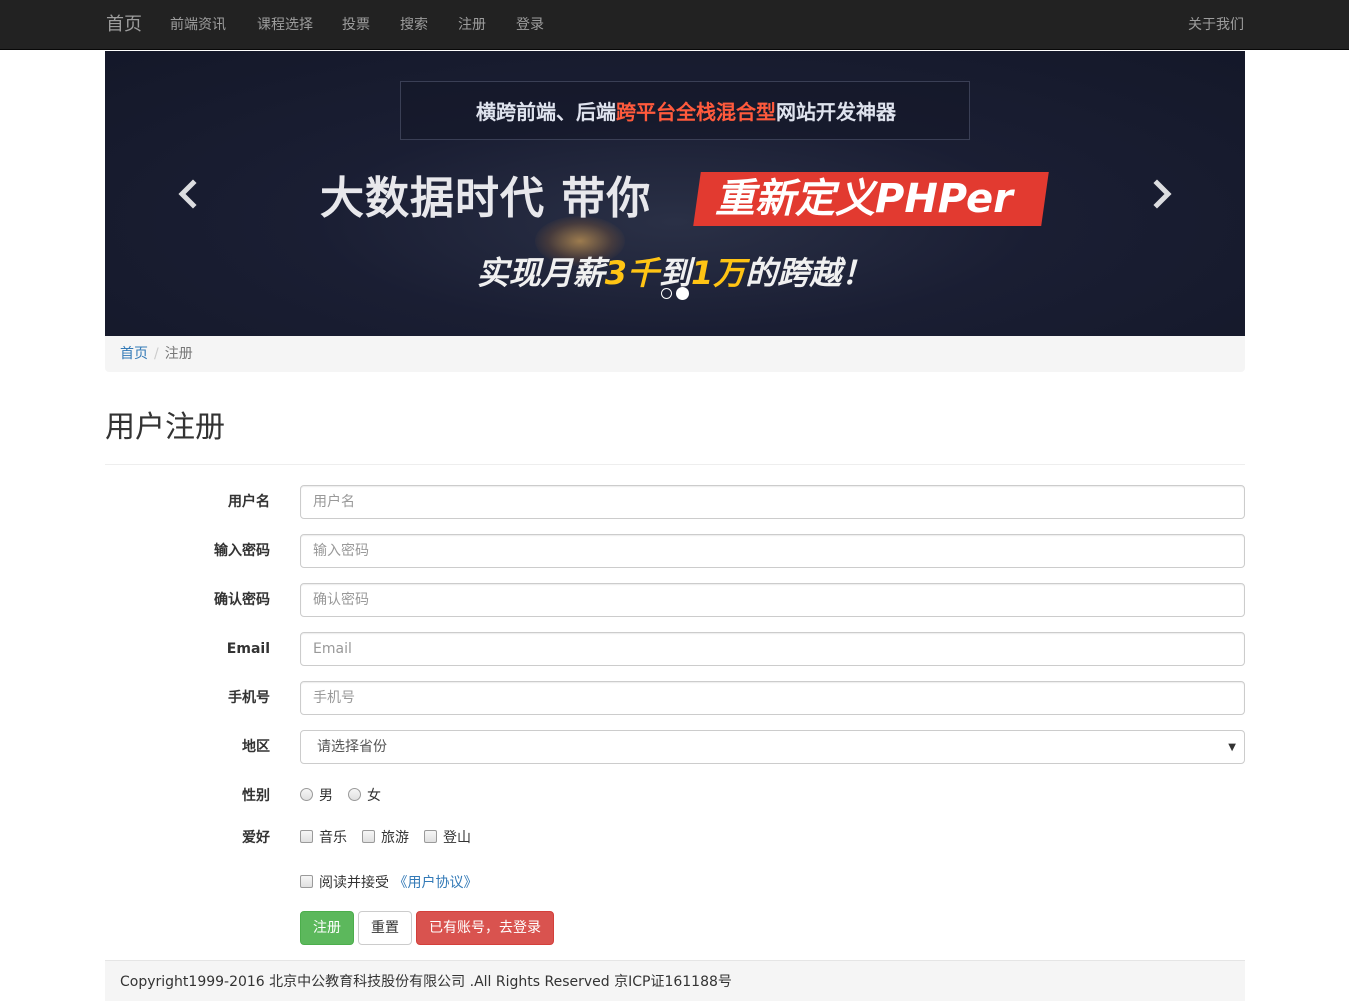  What do you see at coordinates (1216, 25) in the screenshot?
I see `nav-link-about: 关于我们` at bounding box center [1216, 25].